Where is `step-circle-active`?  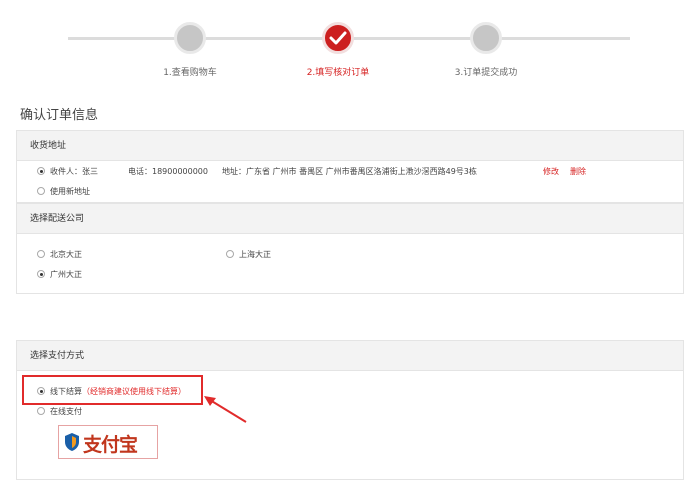
step-circle-active is located at coordinates (338, 38).